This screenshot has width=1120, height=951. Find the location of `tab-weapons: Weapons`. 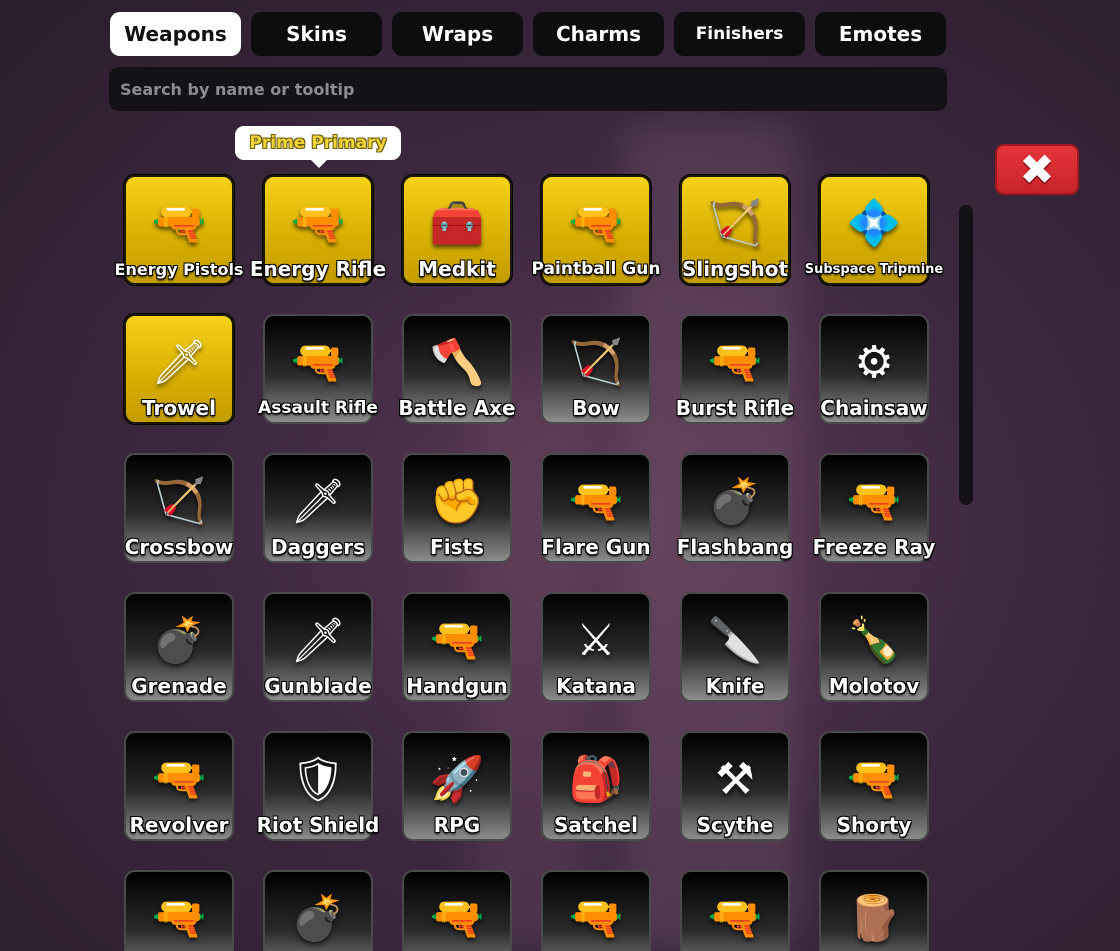

tab-weapons: Weapons is located at coordinates (175, 34).